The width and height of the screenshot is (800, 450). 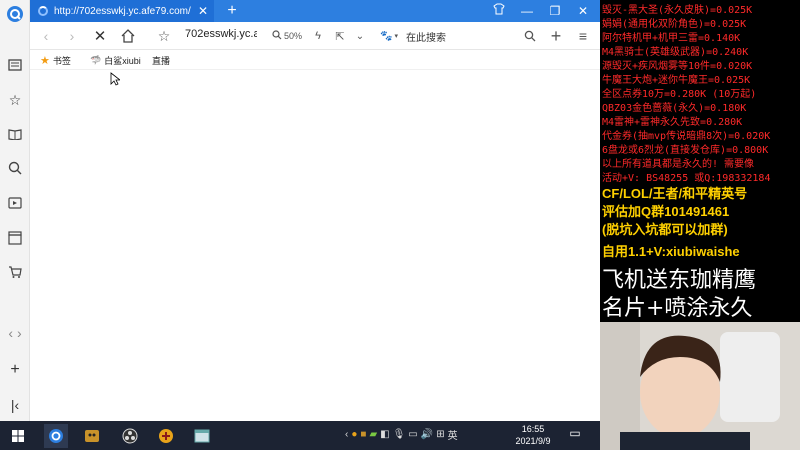 I want to click on menu-icon: ≡, so click(x=583, y=36).